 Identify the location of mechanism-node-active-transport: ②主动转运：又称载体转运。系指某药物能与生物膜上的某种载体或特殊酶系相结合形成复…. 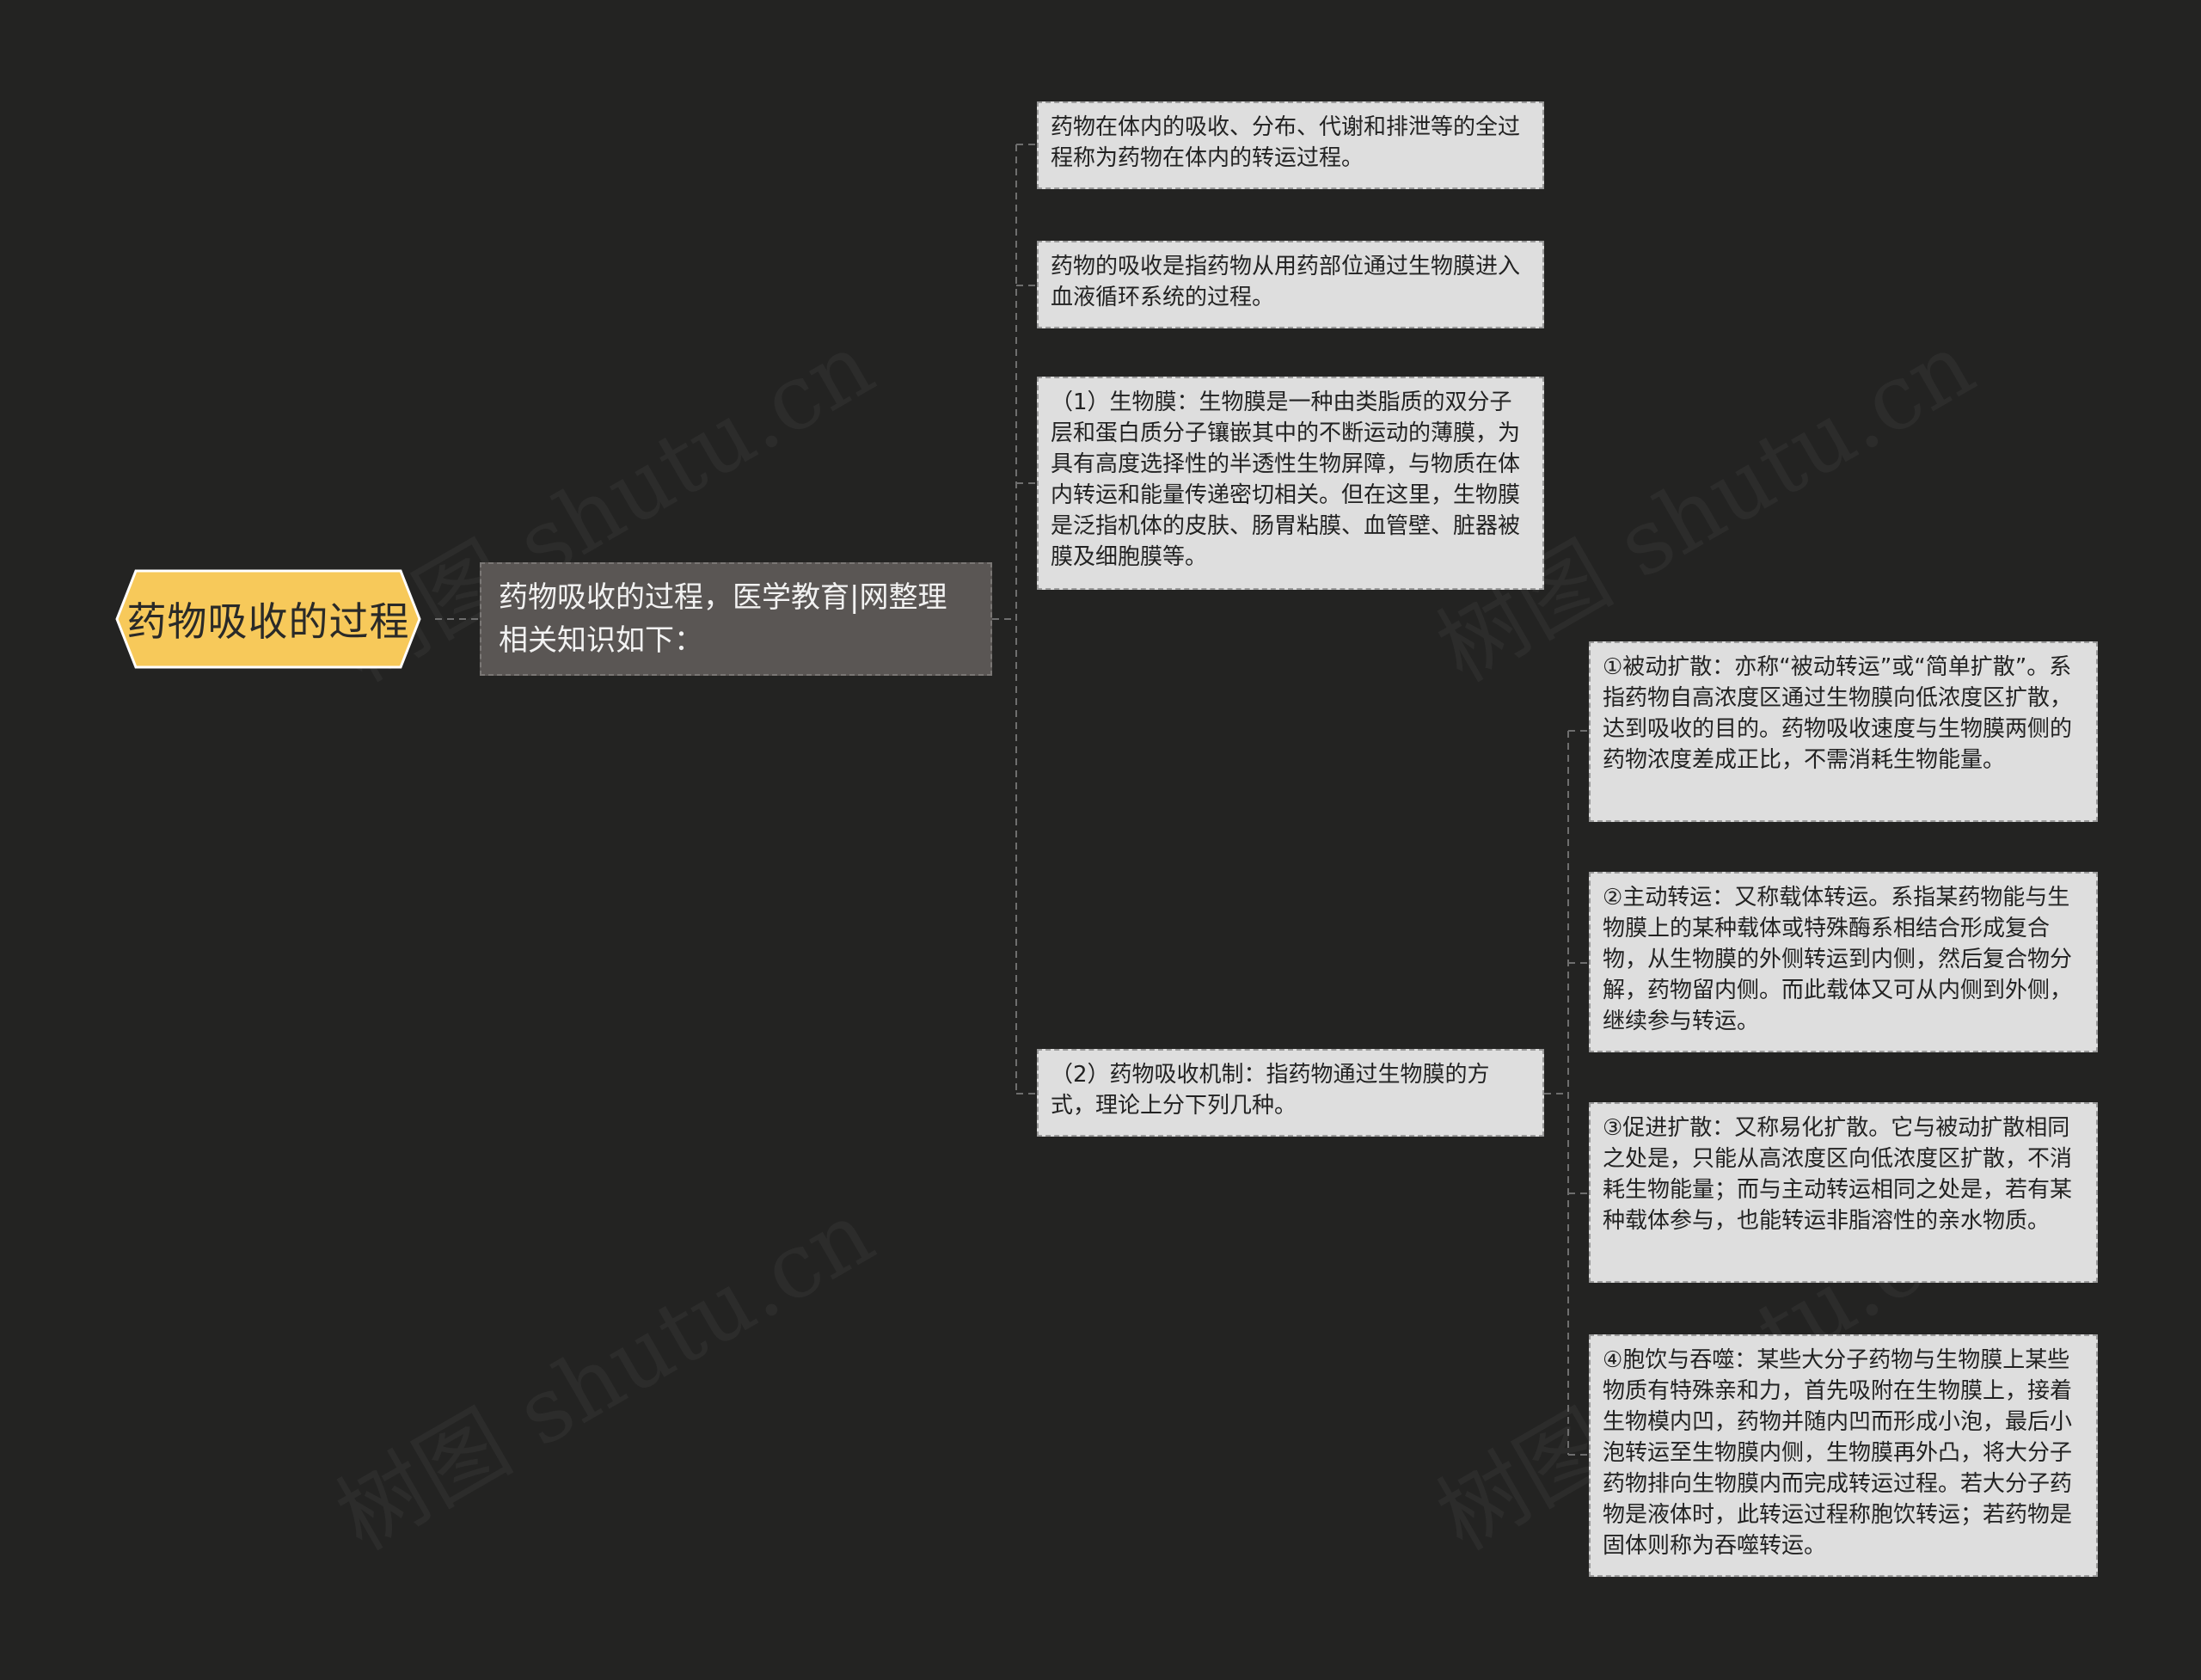
(1843, 962).